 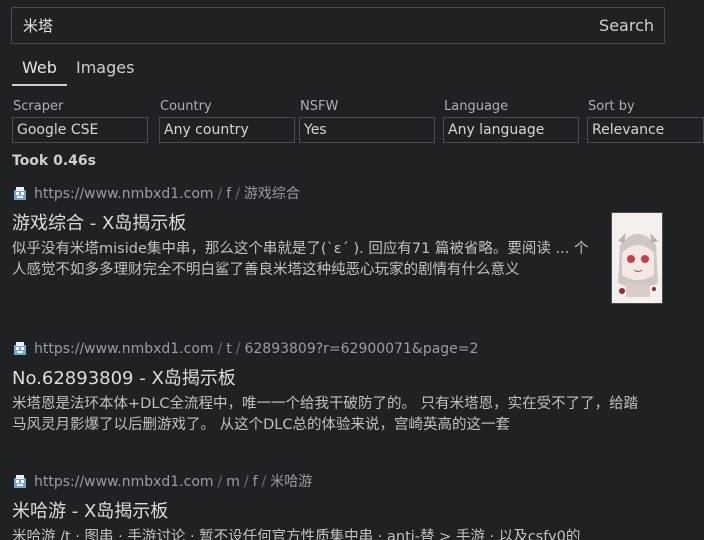 I want to click on anime-character-image, so click(x=637, y=258).